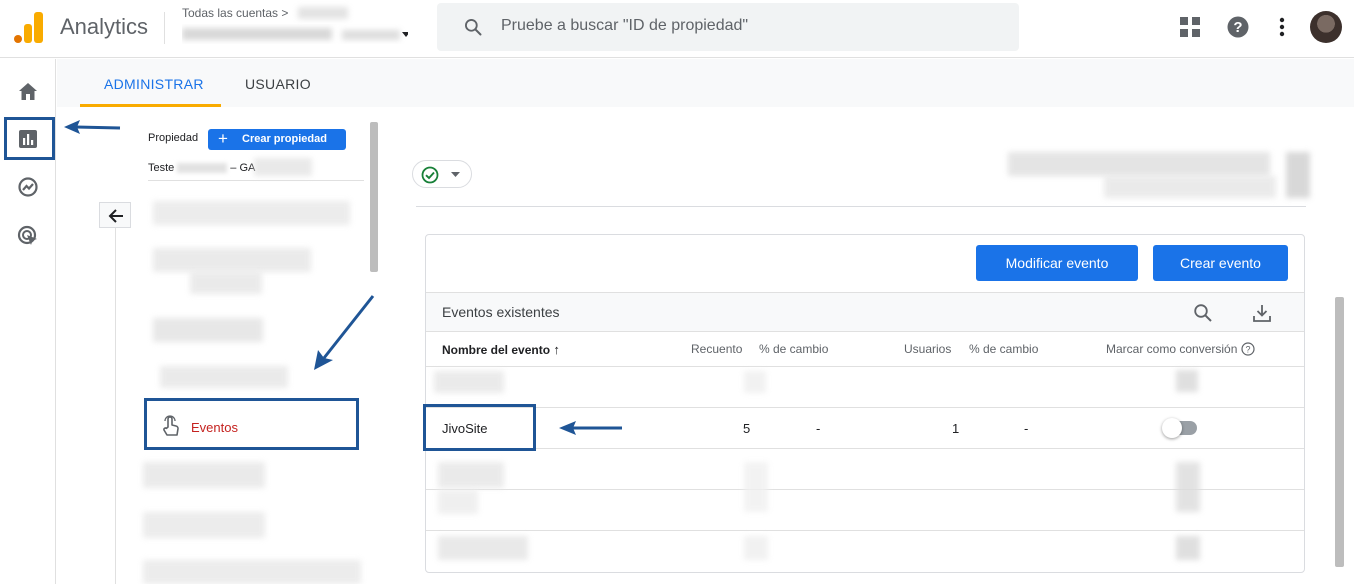 The image size is (1354, 584). Describe the element at coordinates (625, 25) in the screenshot. I see `search-placeholder: Pruebe a buscar "ID de propiedad"` at that location.